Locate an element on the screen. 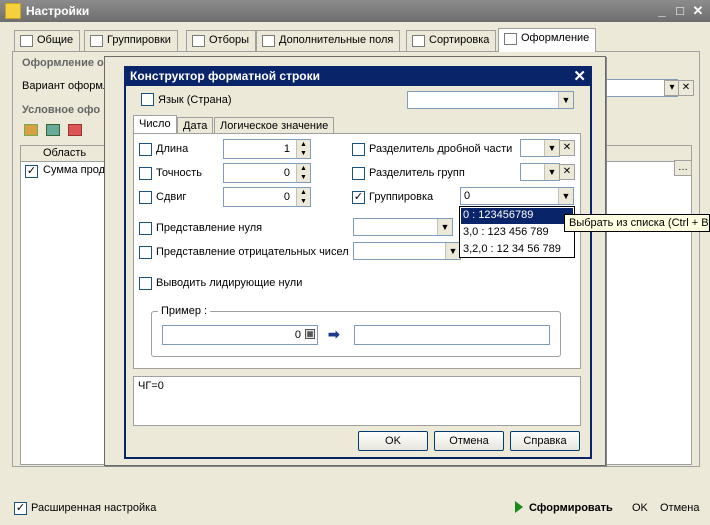  dialog-cancel-button: Отмена is located at coordinates (469, 441).